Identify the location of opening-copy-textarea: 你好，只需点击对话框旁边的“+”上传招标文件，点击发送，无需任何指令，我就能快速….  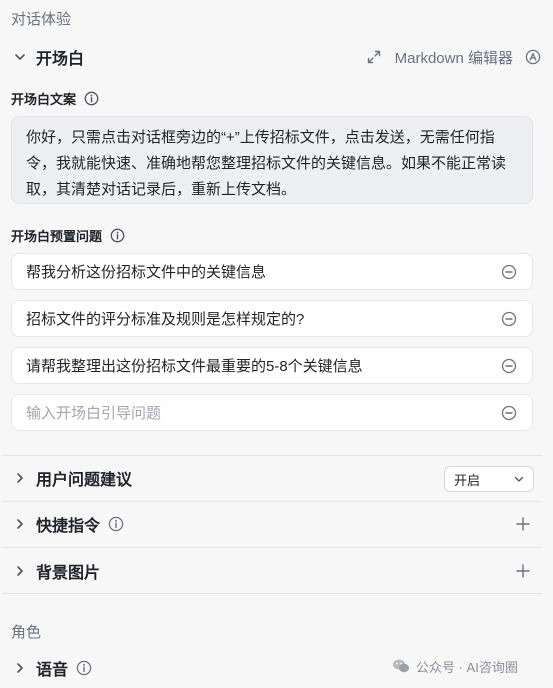
(272, 160).